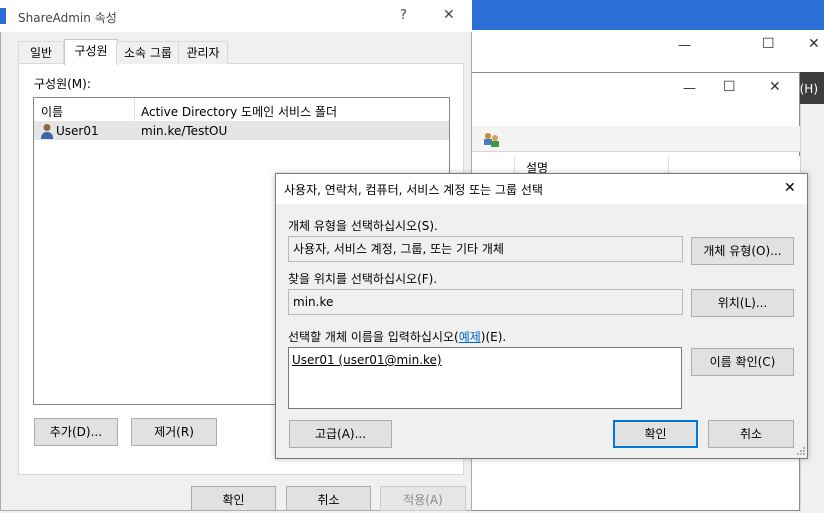 The width and height of the screenshot is (824, 513). I want to click on examples-link: 예제, so click(470, 337).